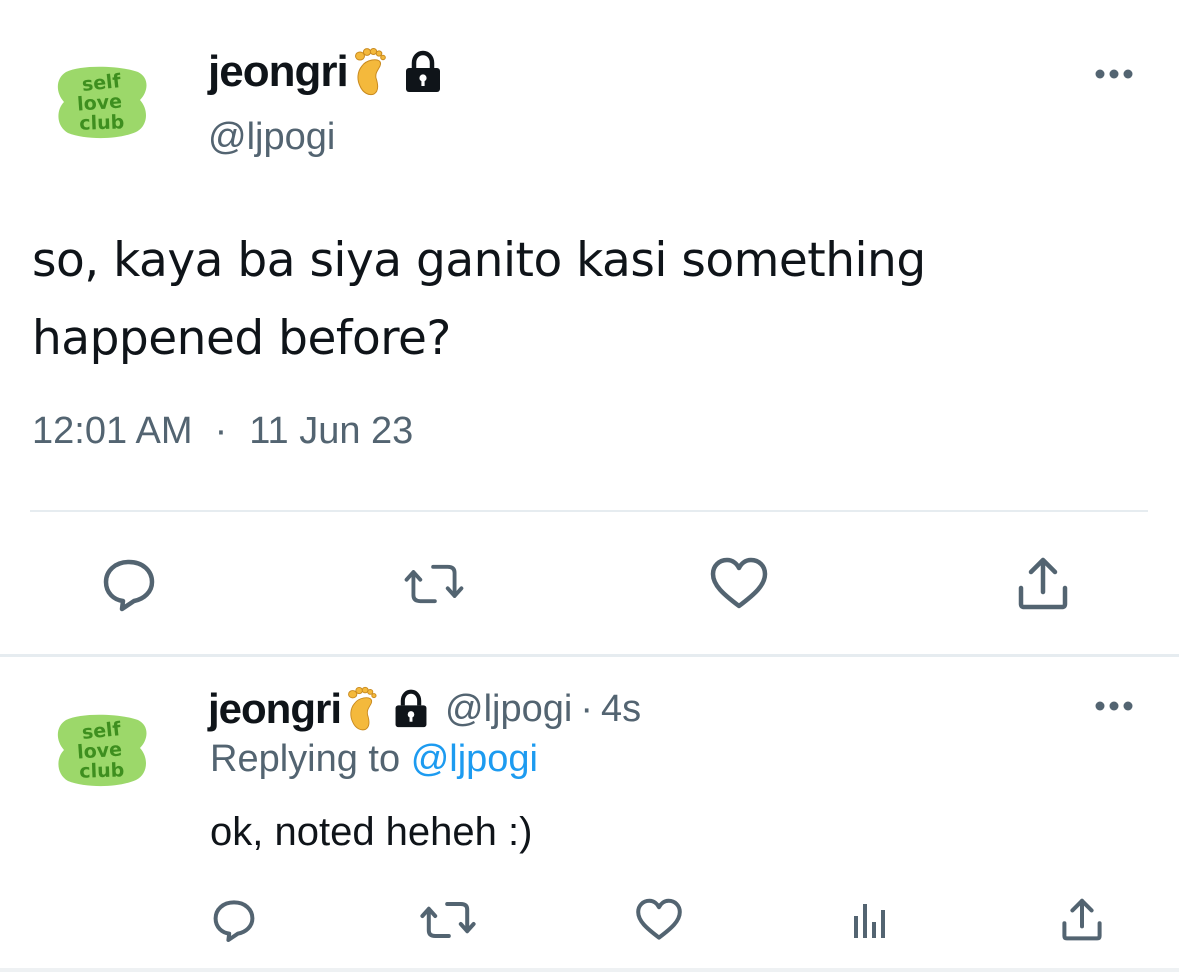  What do you see at coordinates (870, 920) in the screenshot?
I see `analytics-icon` at bounding box center [870, 920].